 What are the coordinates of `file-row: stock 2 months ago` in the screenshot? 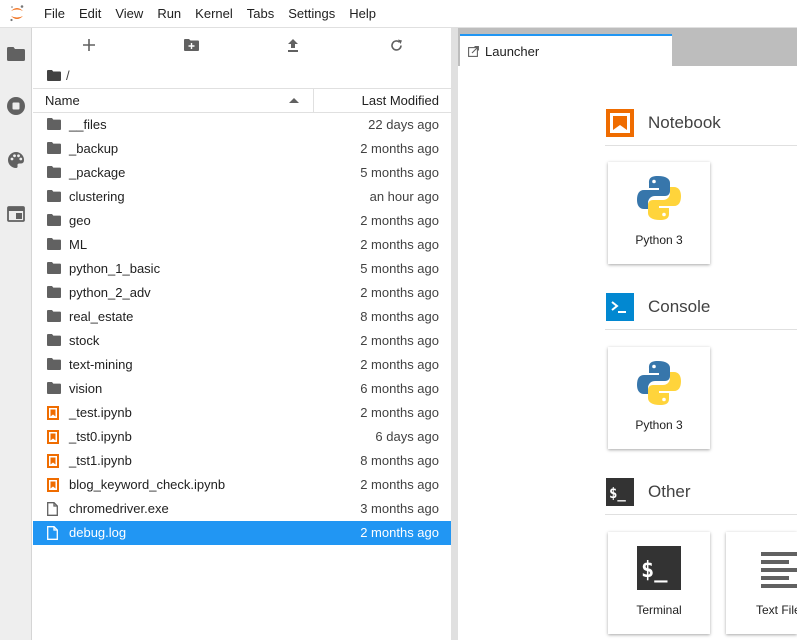 It's located at (242, 341).